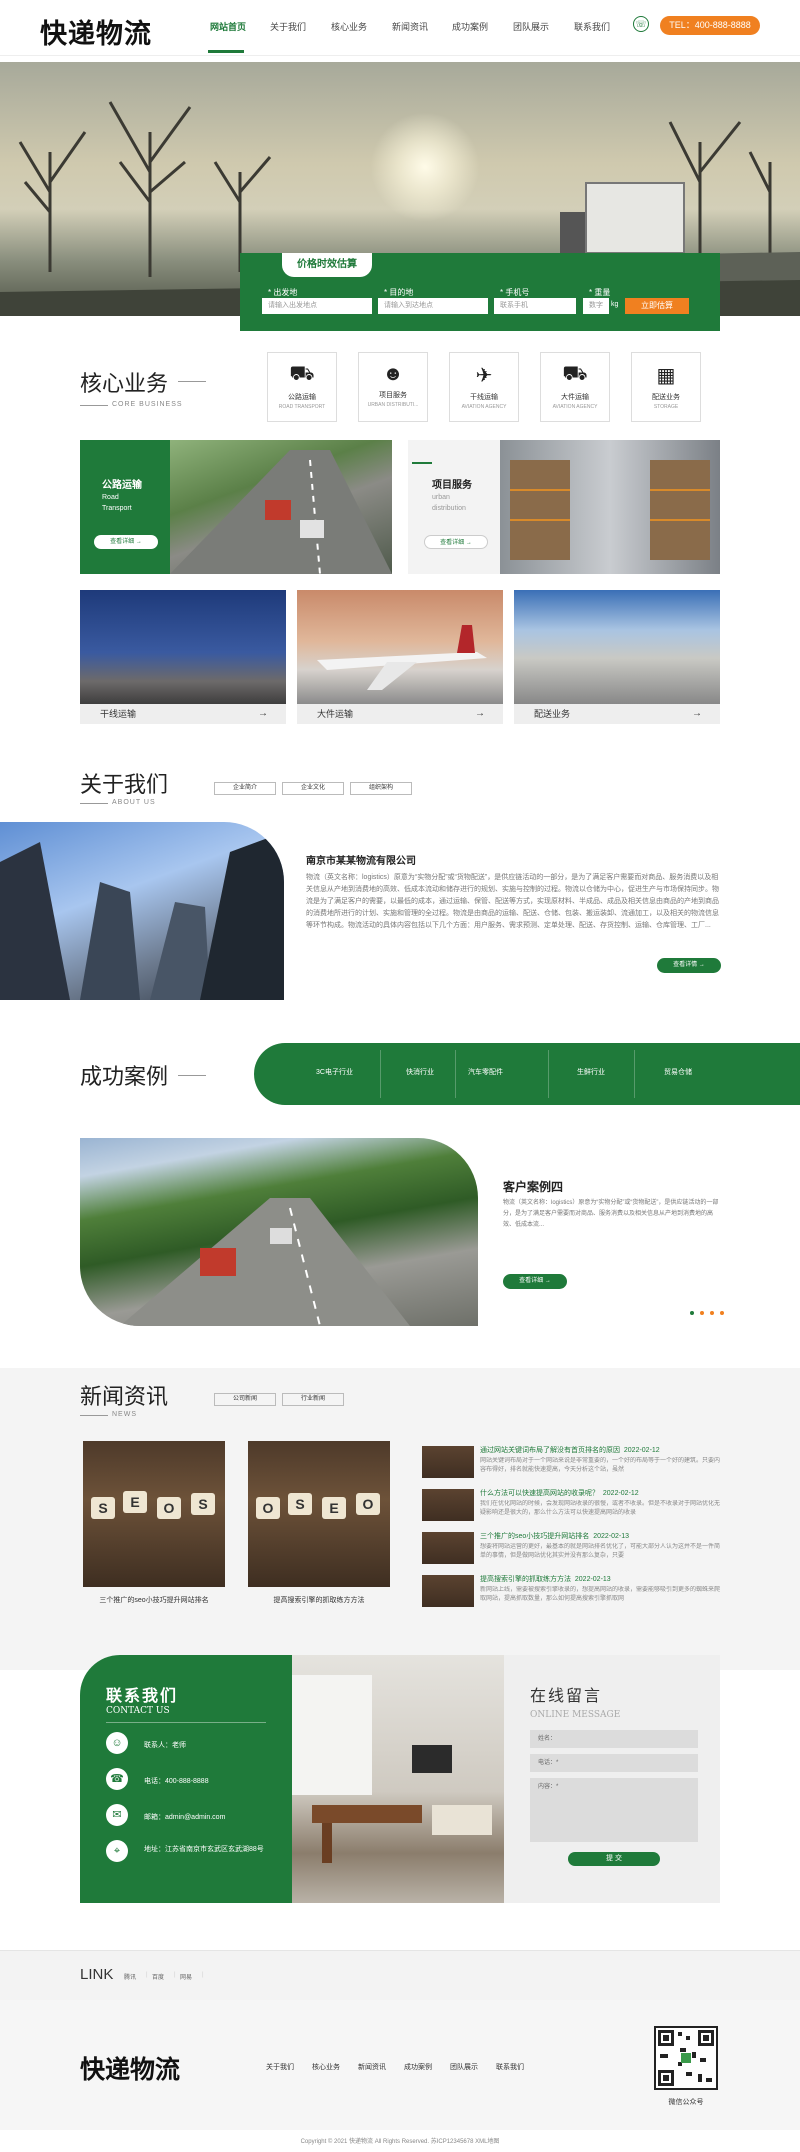 The height and width of the screenshot is (2152, 800). I want to click on phone-icon: ☎, so click(117, 1779).